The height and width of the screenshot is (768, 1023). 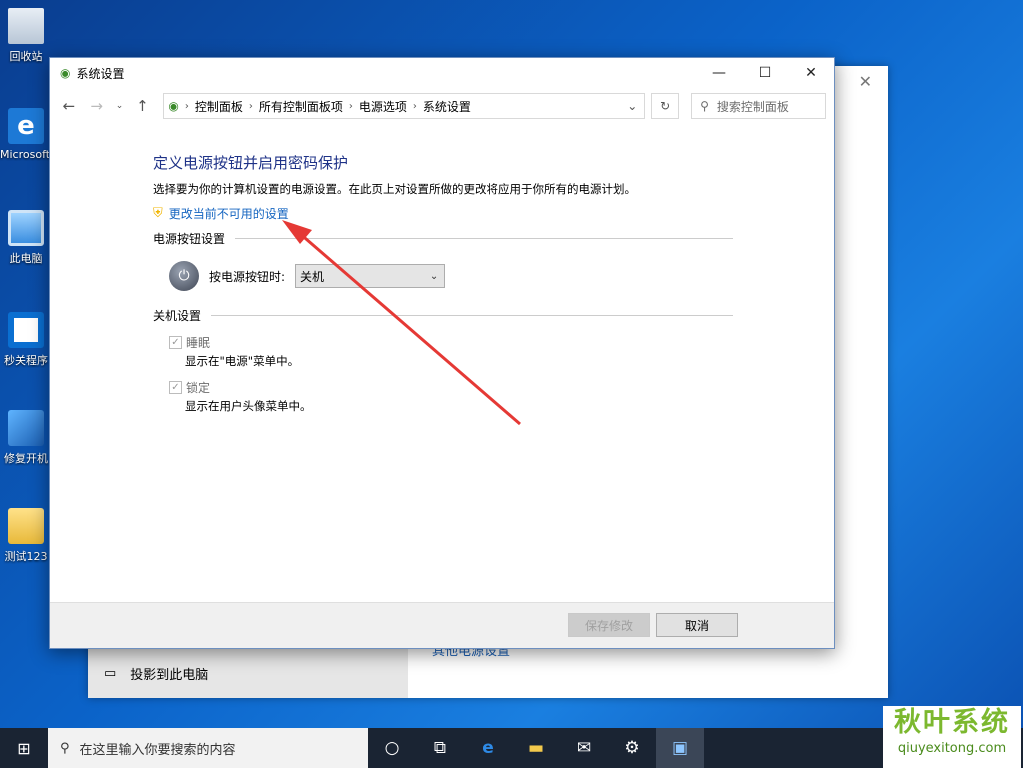 I want to click on edge-icon: e, so click(x=488, y=748).